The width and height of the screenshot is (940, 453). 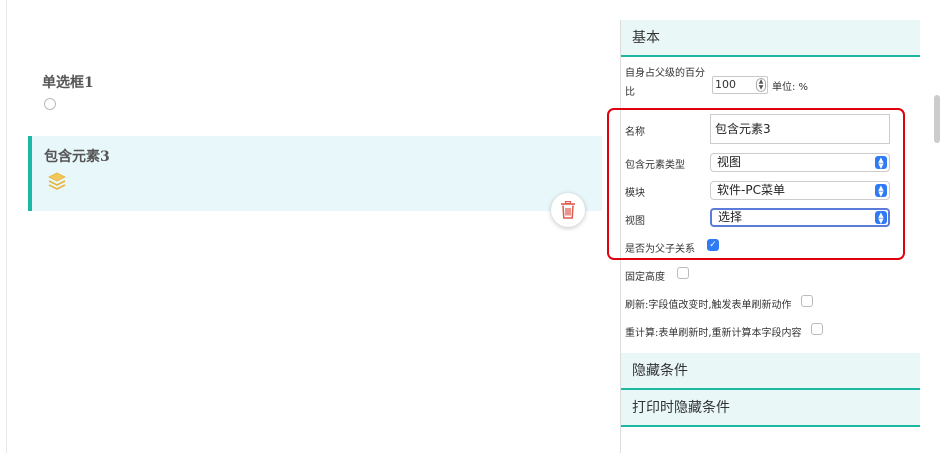 What do you see at coordinates (770, 371) in the screenshot?
I see `section-hide-condition: 隐藏条件` at bounding box center [770, 371].